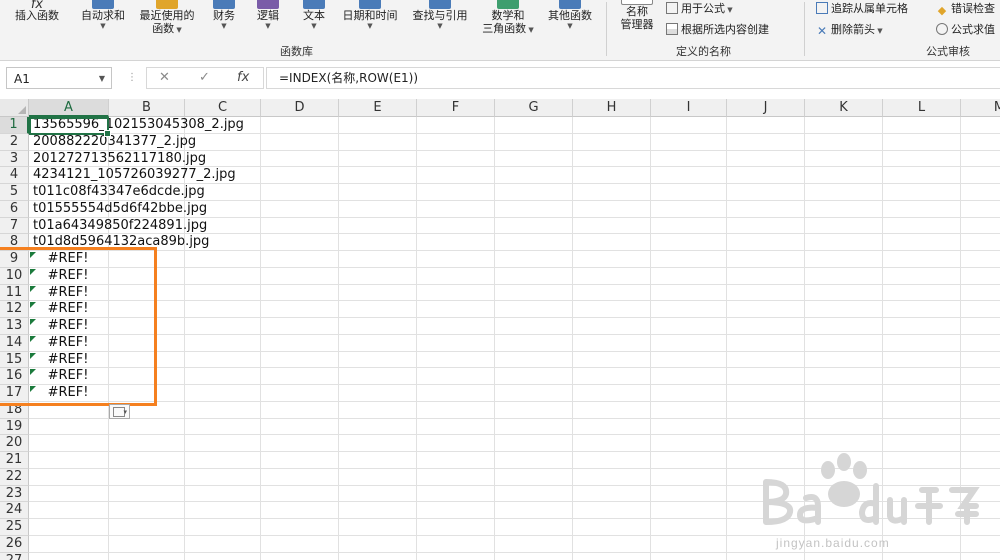 This screenshot has height=560, width=1000. I want to click on insert-function-button: fx 插入函数, so click(37, 11).